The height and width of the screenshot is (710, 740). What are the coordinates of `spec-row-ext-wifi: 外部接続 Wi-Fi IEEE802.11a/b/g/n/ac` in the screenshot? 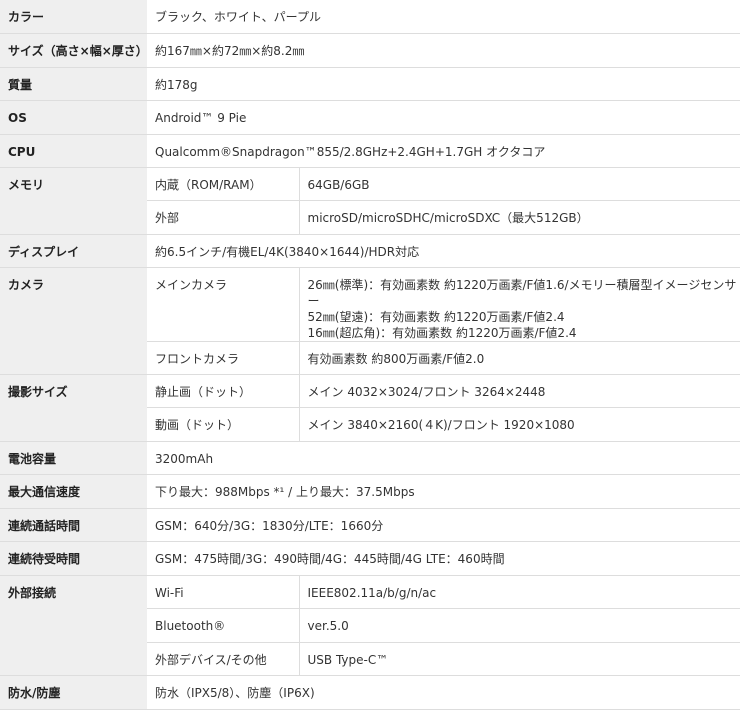 It's located at (370, 625).